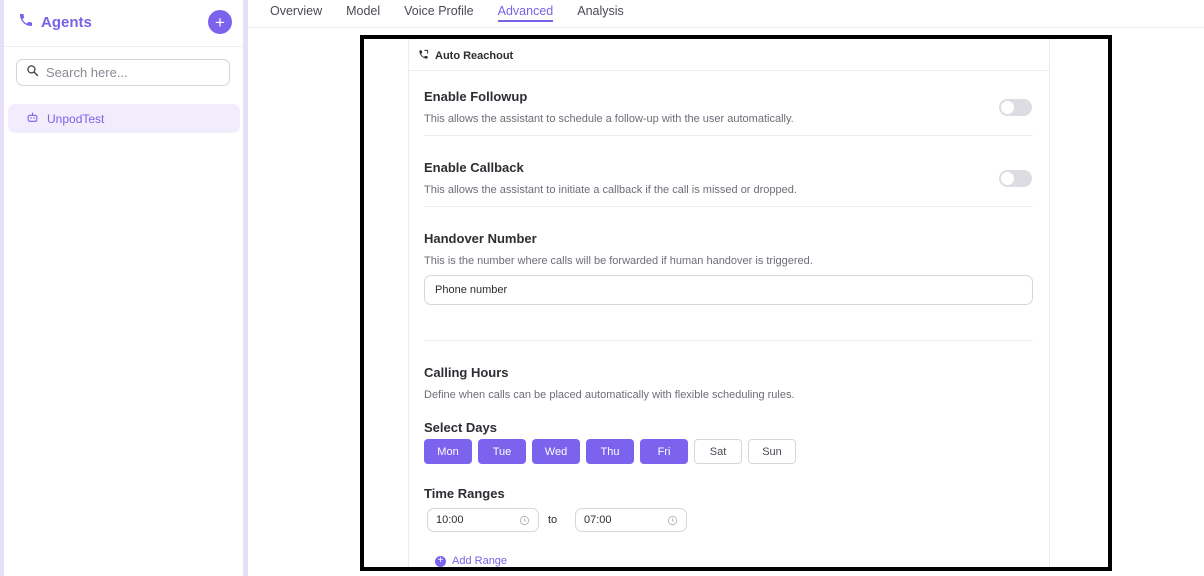 Image resolution: width=1204 pixels, height=576 pixels. I want to click on day-mon-button: Mon, so click(448, 451).